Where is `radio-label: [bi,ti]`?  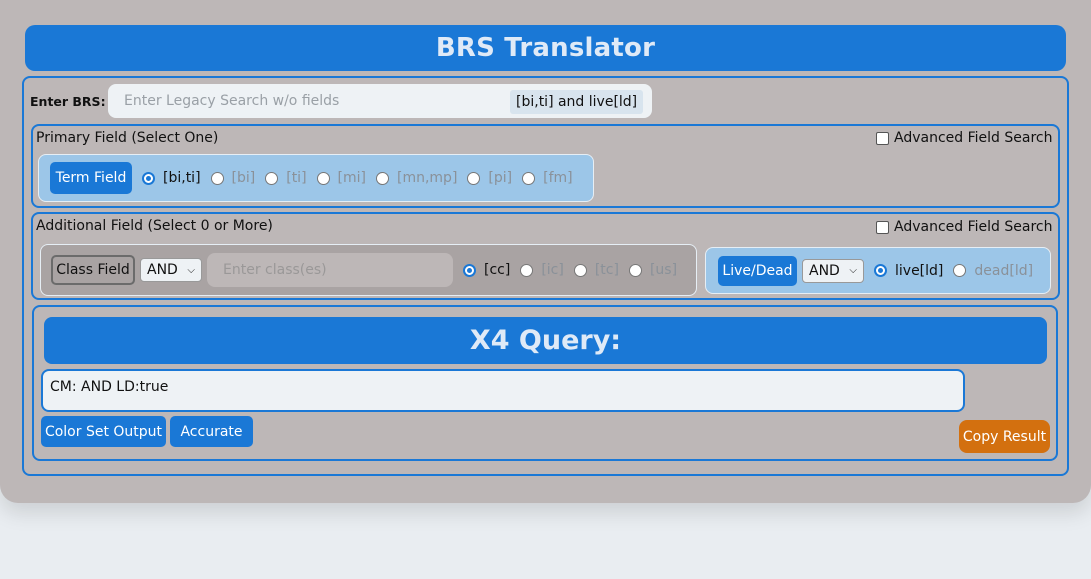 radio-label: [bi,ti] is located at coordinates (182, 178).